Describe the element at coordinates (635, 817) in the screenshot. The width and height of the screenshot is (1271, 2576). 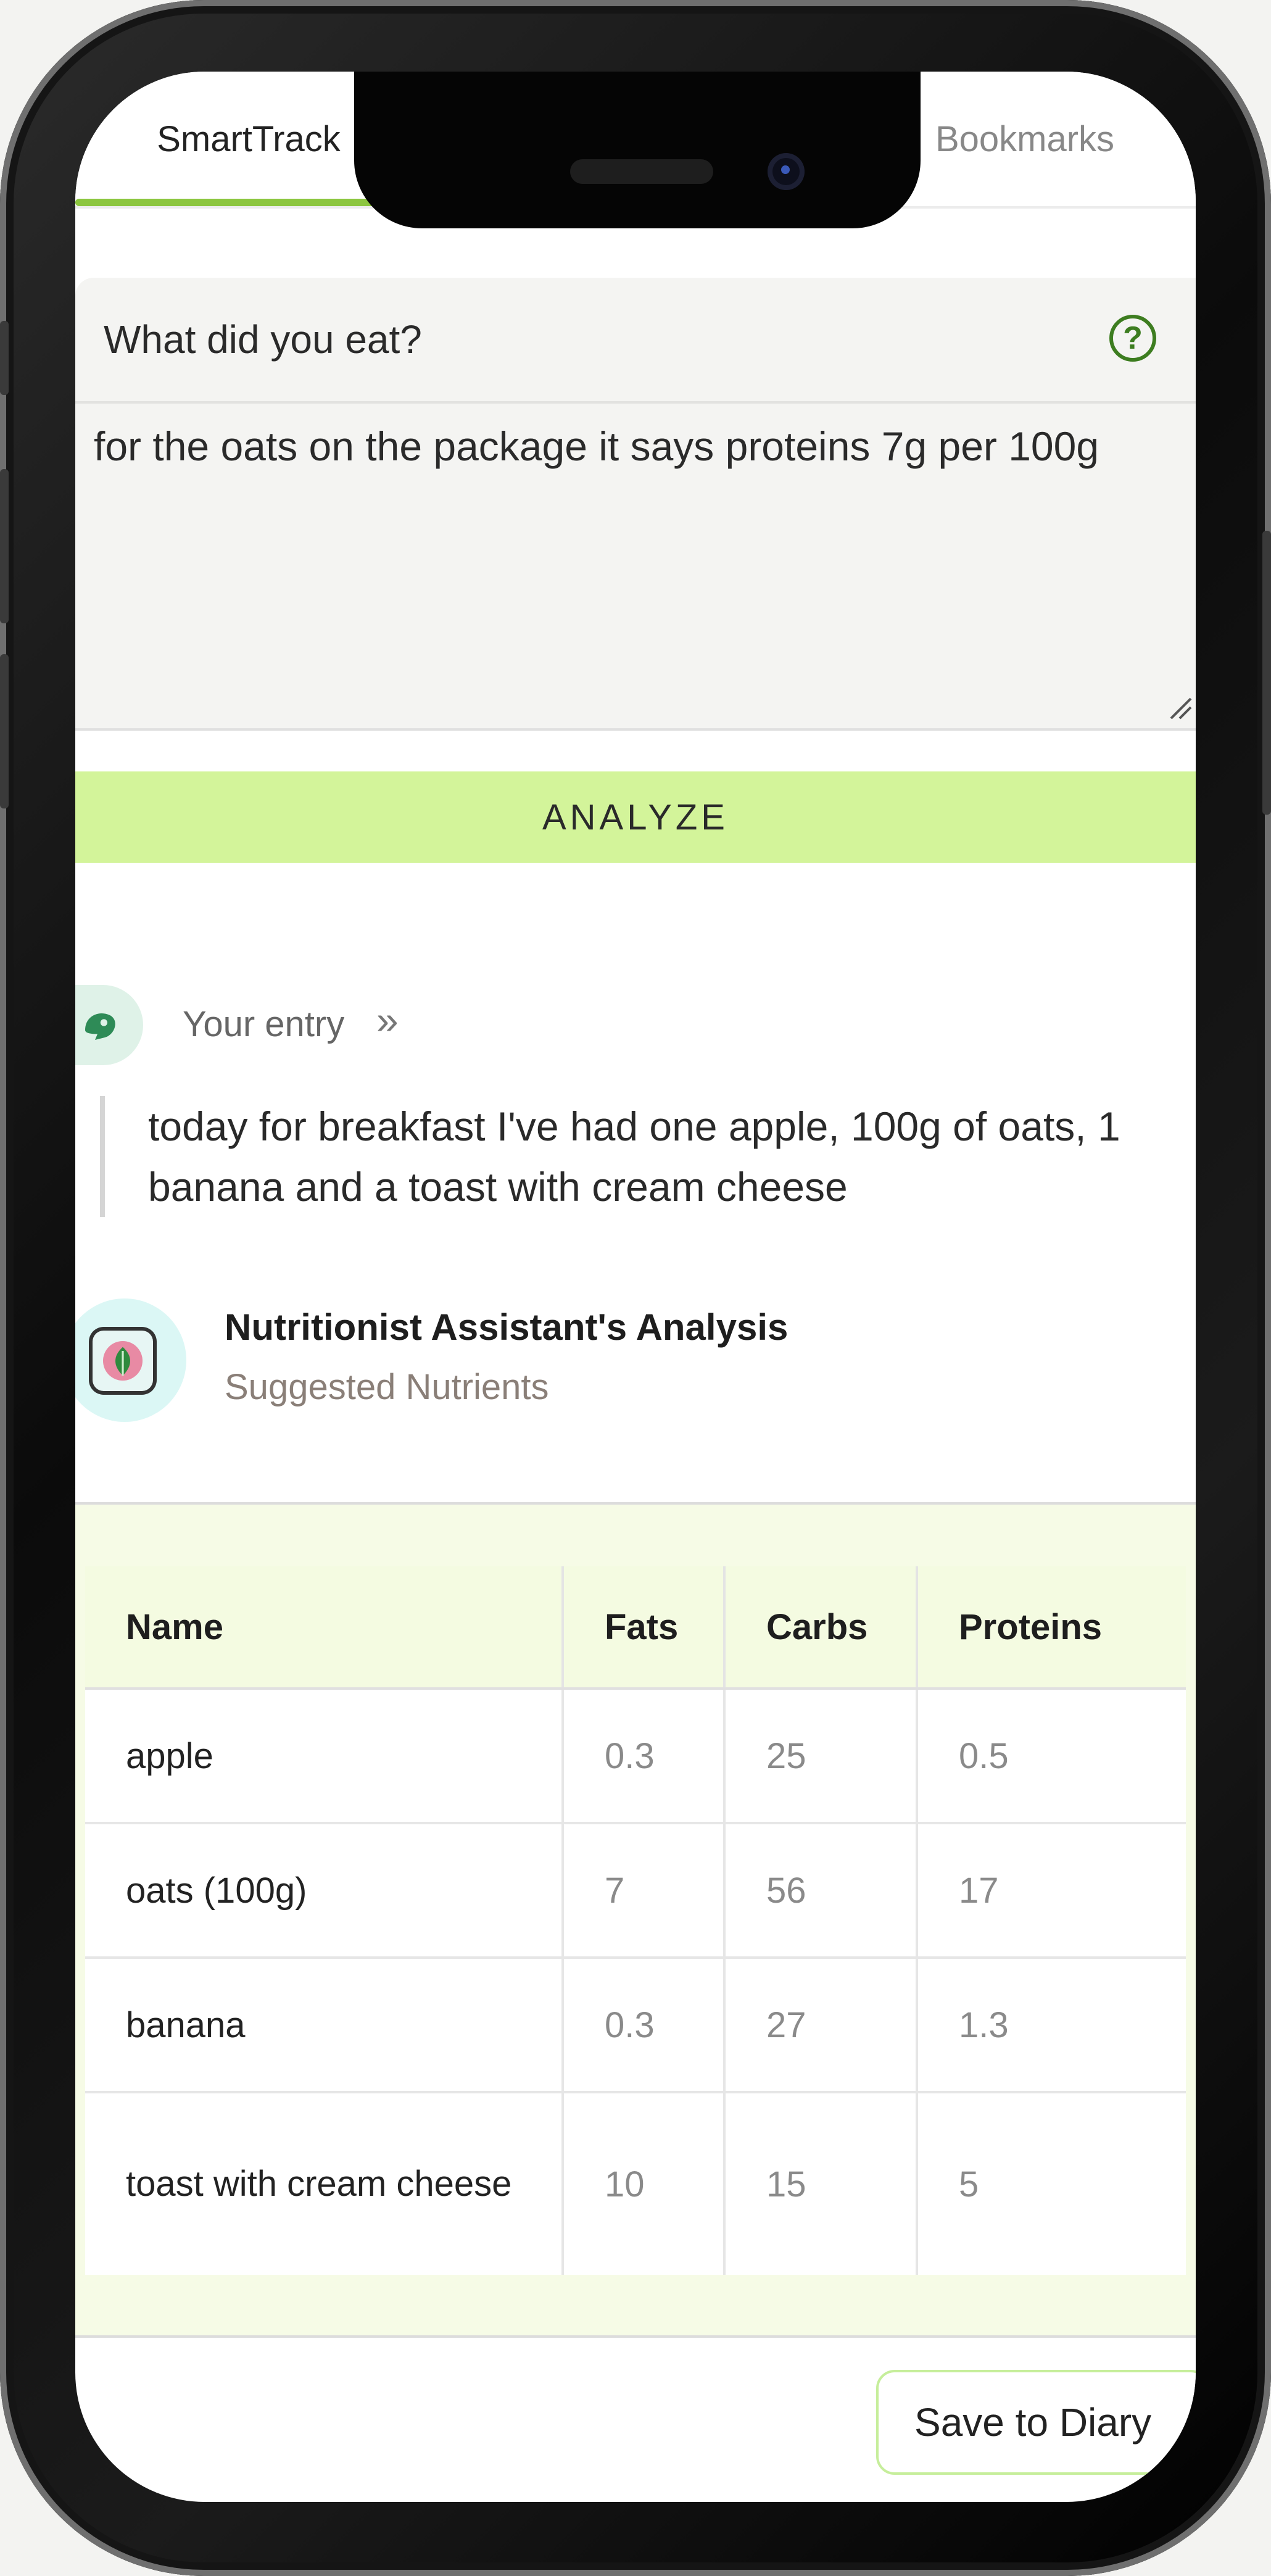
I see `analyze-button: ANALYZE` at that location.